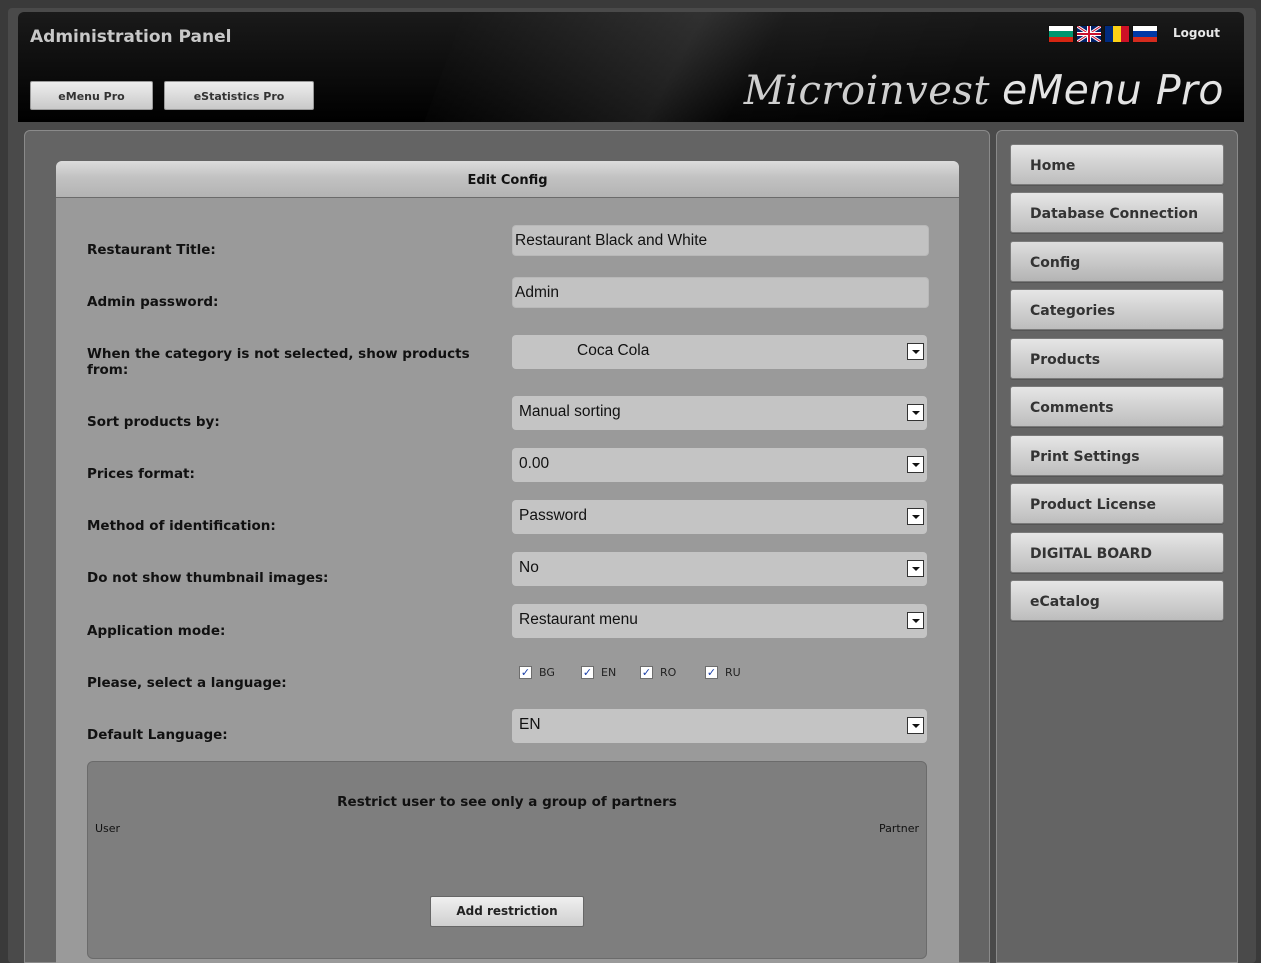  I want to click on language-code-bg: BG, so click(547, 672).